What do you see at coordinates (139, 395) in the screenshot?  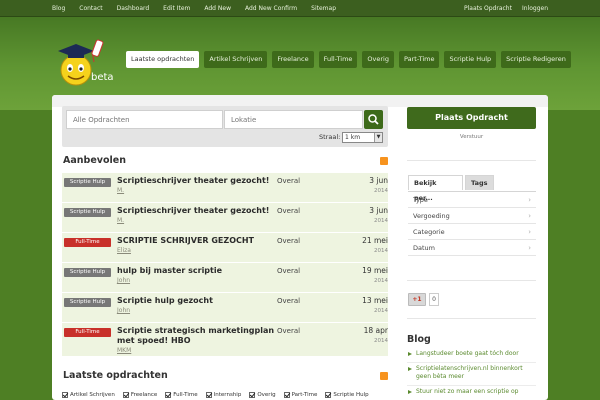 I see `filter-checkbox: Freelance` at bounding box center [139, 395].